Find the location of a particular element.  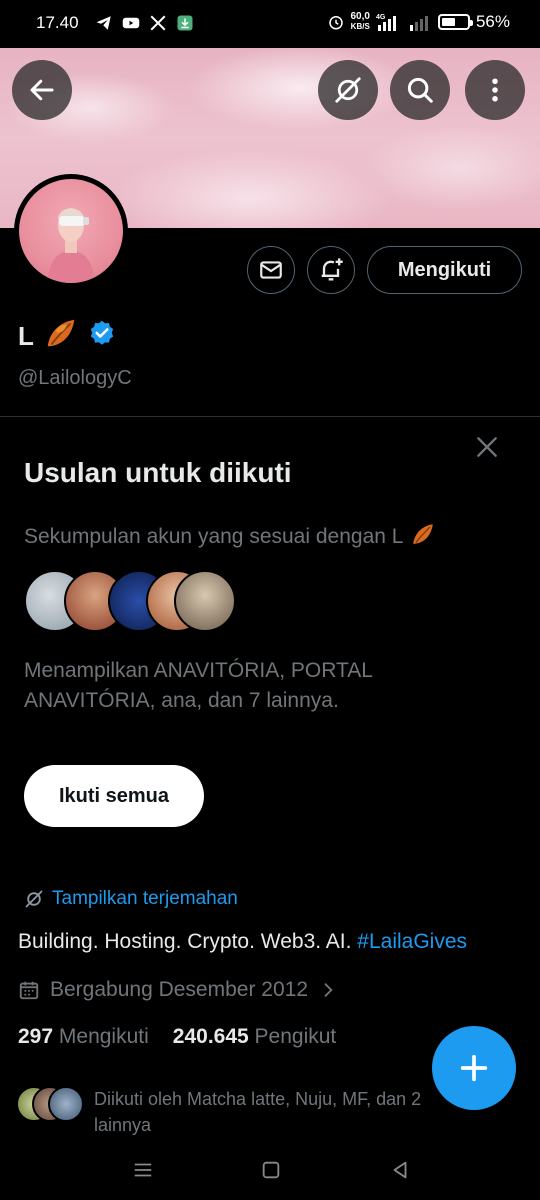

followers-stat: 240.645 Pengikut is located at coordinates (255, 1037).